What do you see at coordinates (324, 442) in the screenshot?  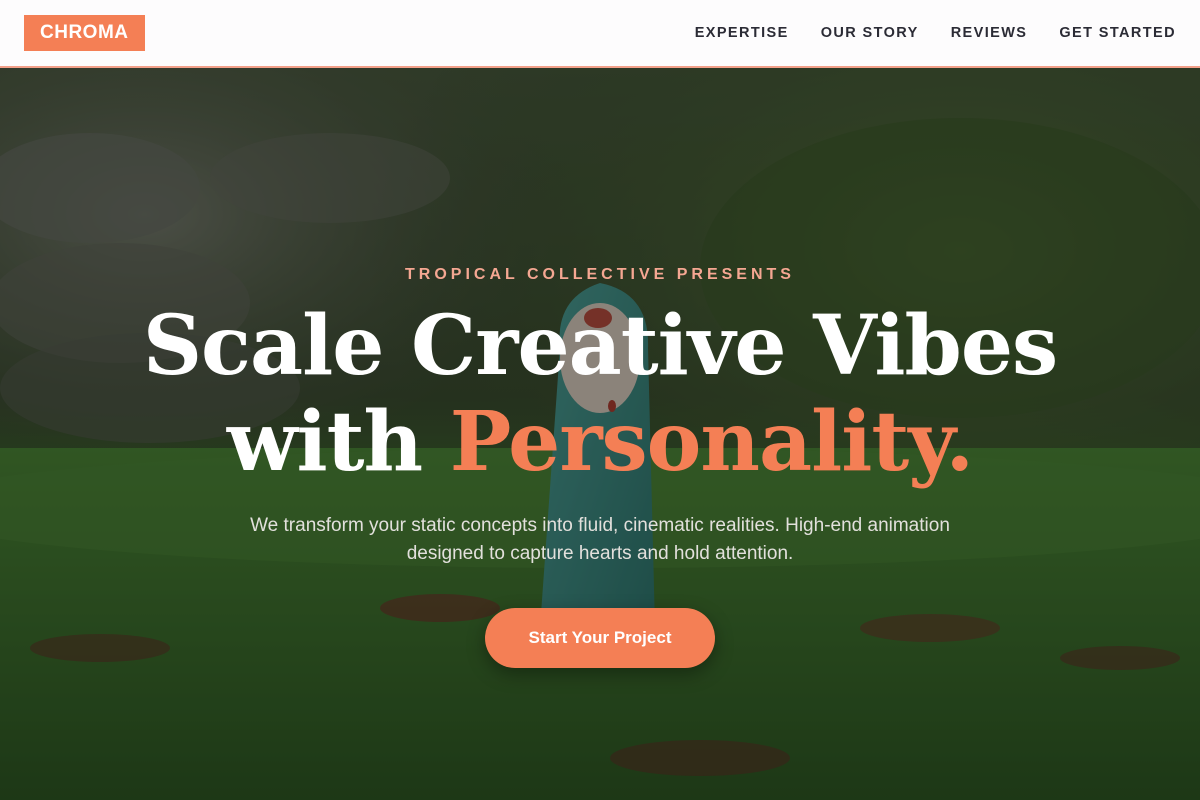 I see `headline-line-2-plain: with` at bounding box center [324, 442].